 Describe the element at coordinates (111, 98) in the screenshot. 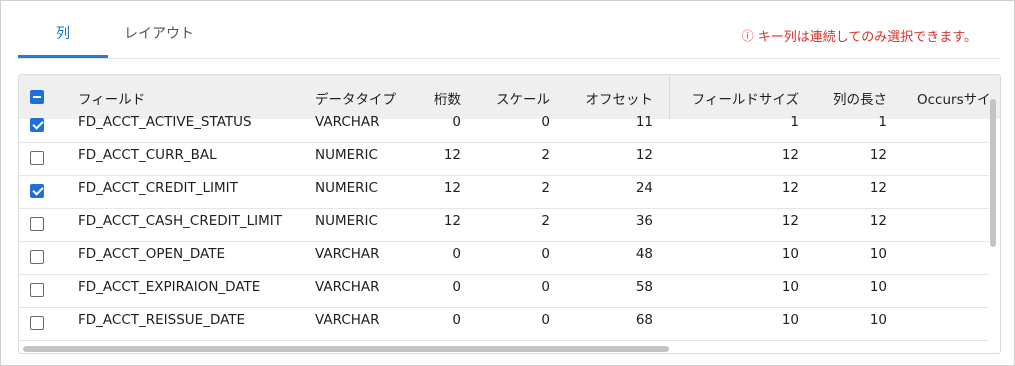

I see `header-field: フィールド` at that location.